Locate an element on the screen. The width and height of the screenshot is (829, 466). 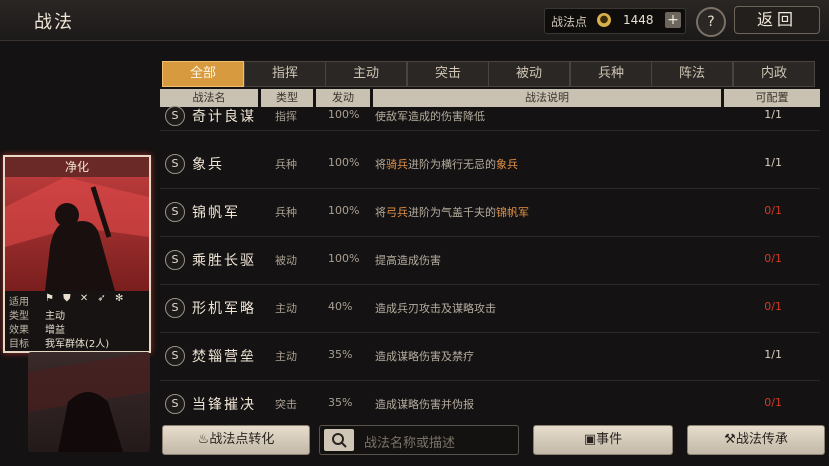
tactic-name: 象兵 is located at coordinates (208, 165).